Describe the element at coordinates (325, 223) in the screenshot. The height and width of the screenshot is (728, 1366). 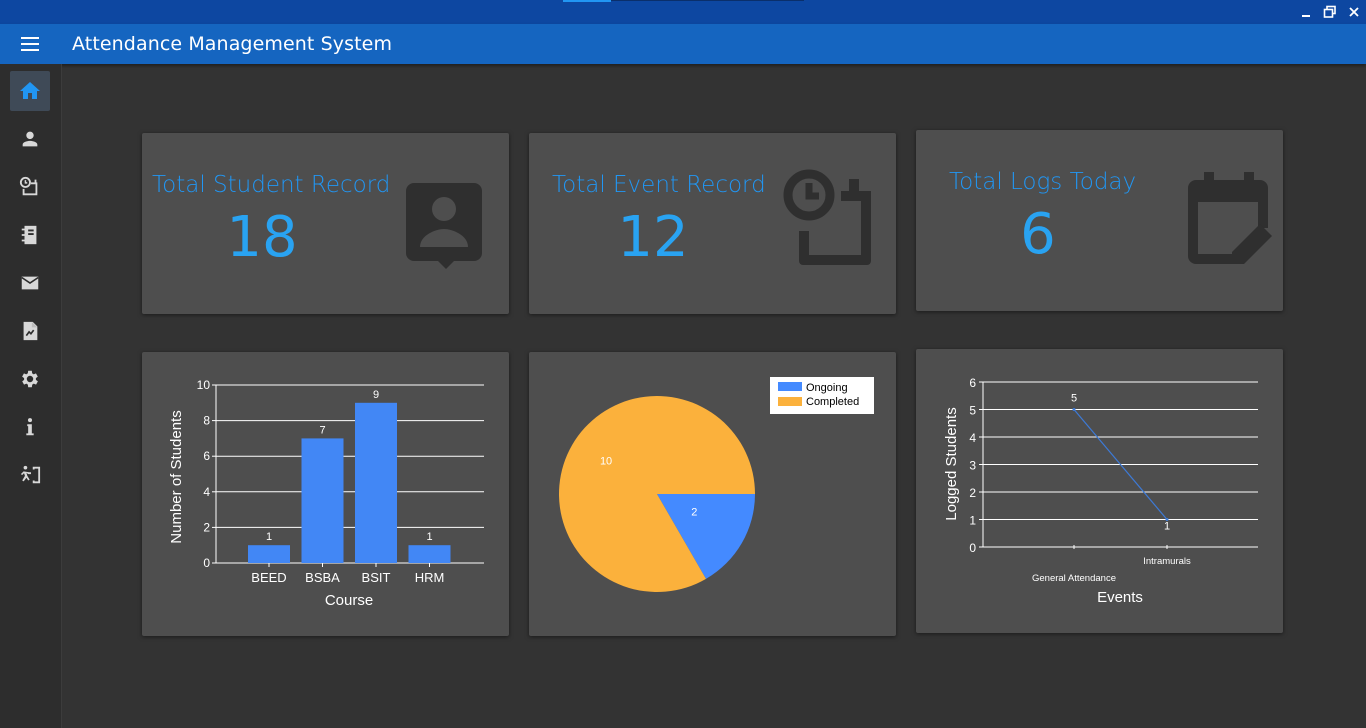
I see `stat-card-students: Total Student Record 18` at that location.